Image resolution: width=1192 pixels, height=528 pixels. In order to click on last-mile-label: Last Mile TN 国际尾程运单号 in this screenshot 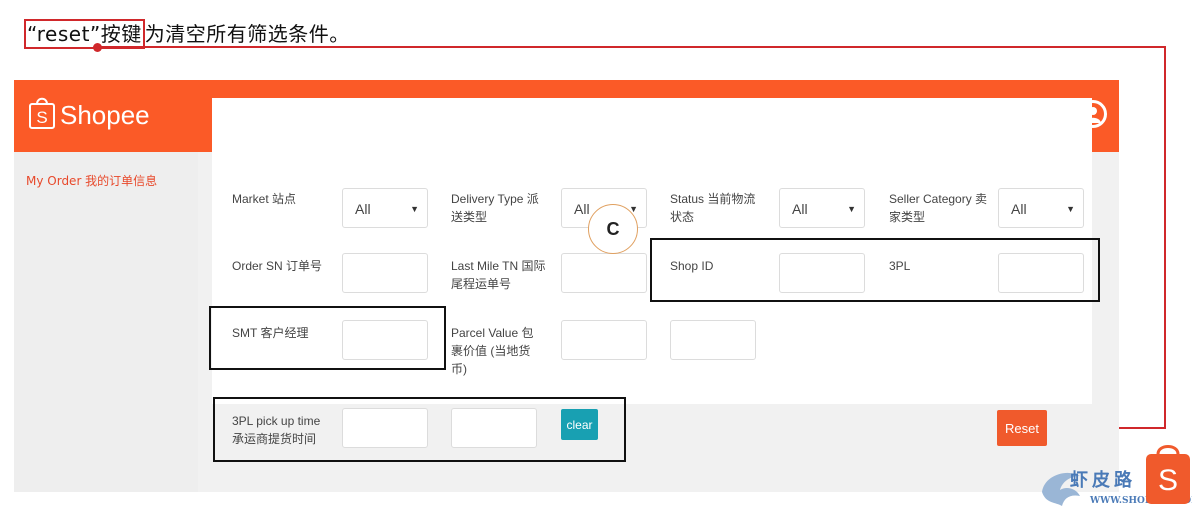, I will do `click(498, 275)`.